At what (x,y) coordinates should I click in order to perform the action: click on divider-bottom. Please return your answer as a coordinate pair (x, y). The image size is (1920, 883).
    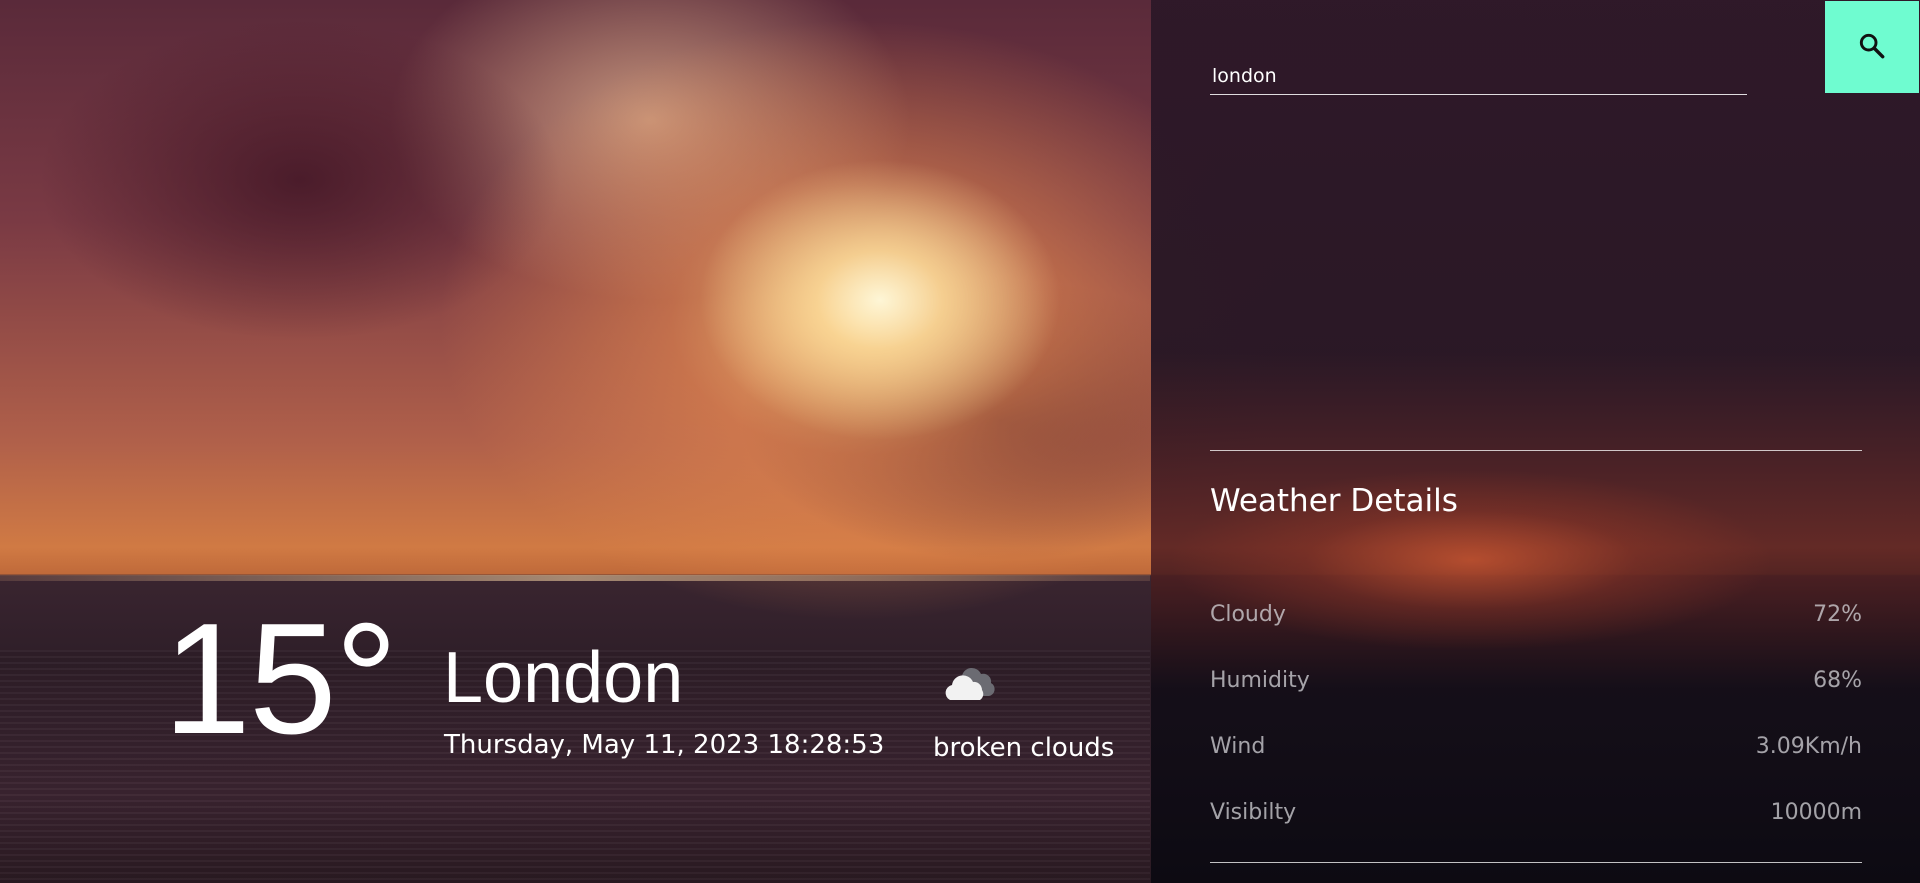
    Looking at the image, I should click on (1536, 862).